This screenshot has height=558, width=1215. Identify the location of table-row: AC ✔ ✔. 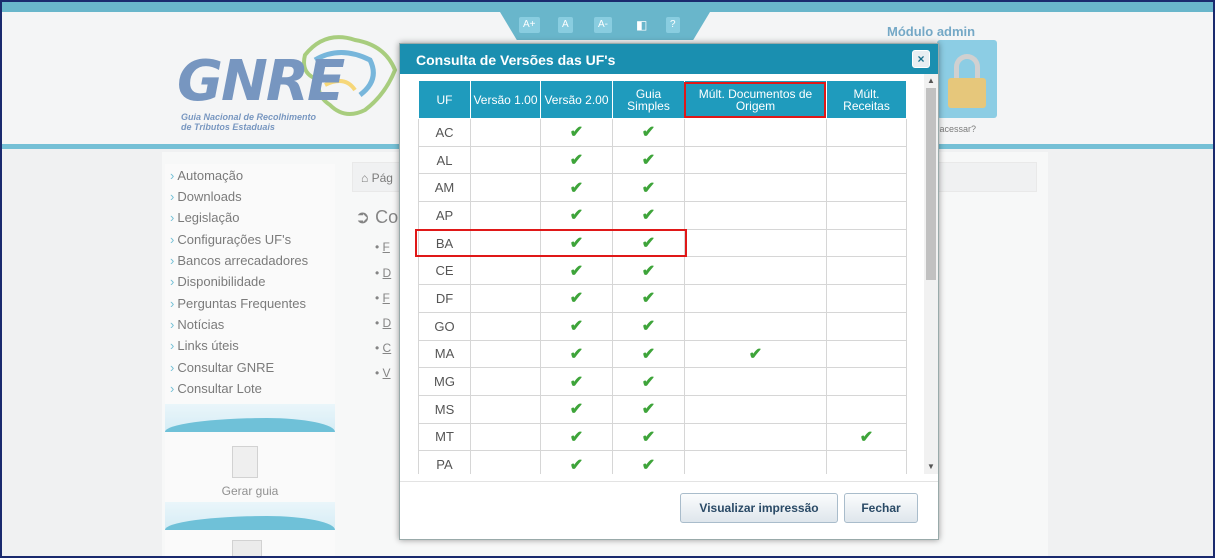
(662, 132).